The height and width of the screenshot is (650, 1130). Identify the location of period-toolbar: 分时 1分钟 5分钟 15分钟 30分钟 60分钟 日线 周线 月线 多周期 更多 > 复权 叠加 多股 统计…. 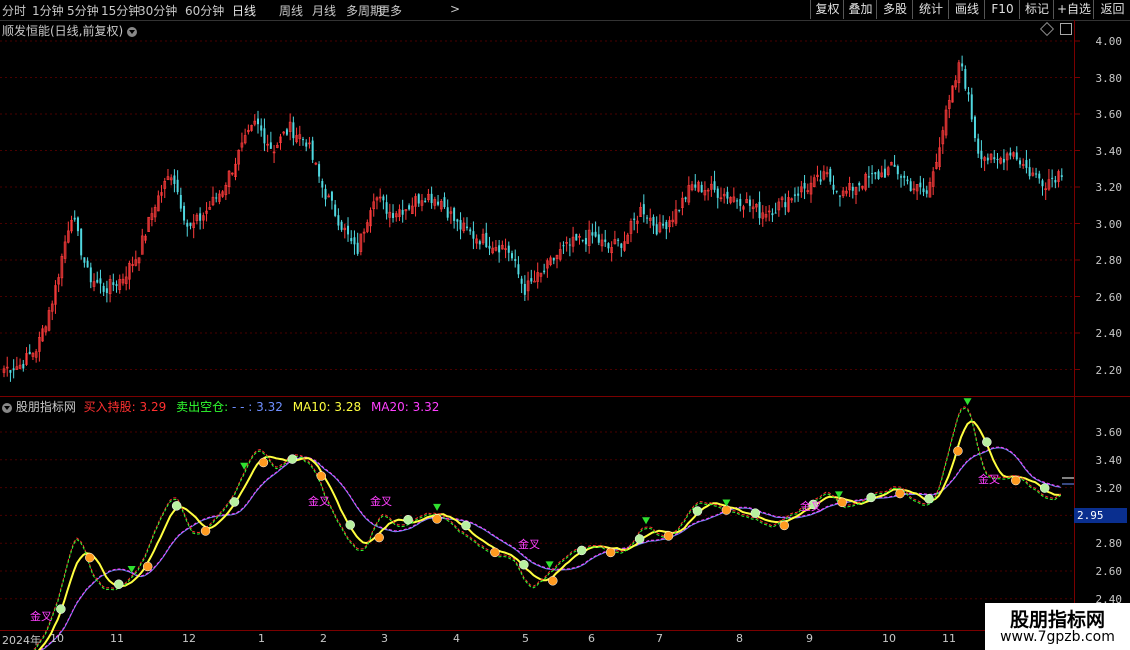
(565, 10).